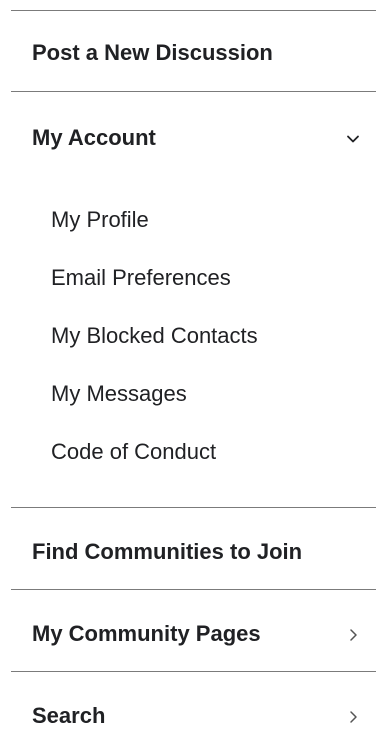 The image size is (376, 748). Describe the element at coordinates (152, 52) in the screenshot. I see `post-new-discussion-label: Post a New Discussion` at that location.